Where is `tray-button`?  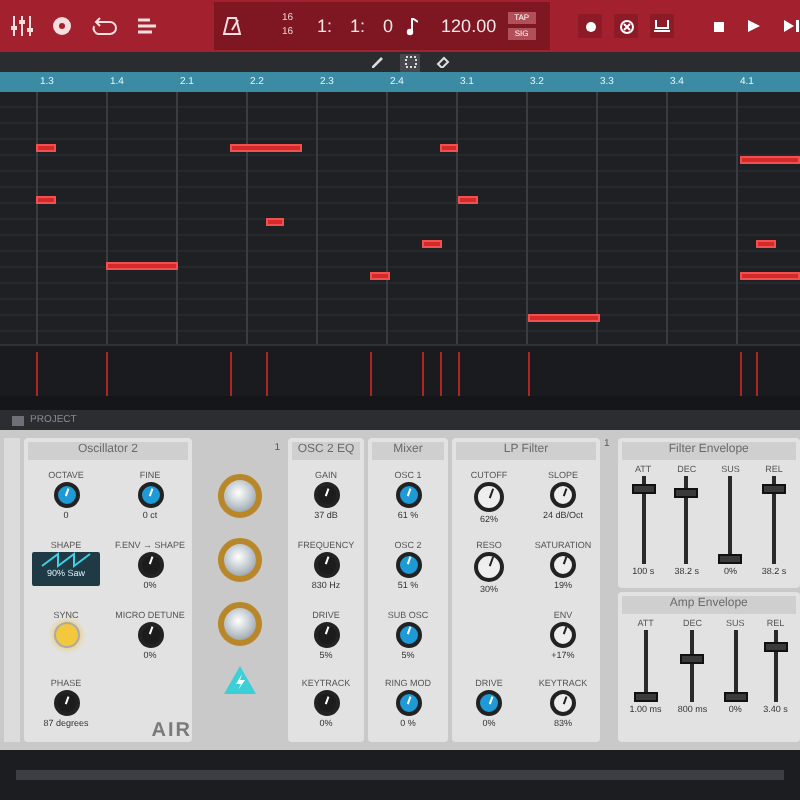
tray-button is located at coordinates (662, 26).